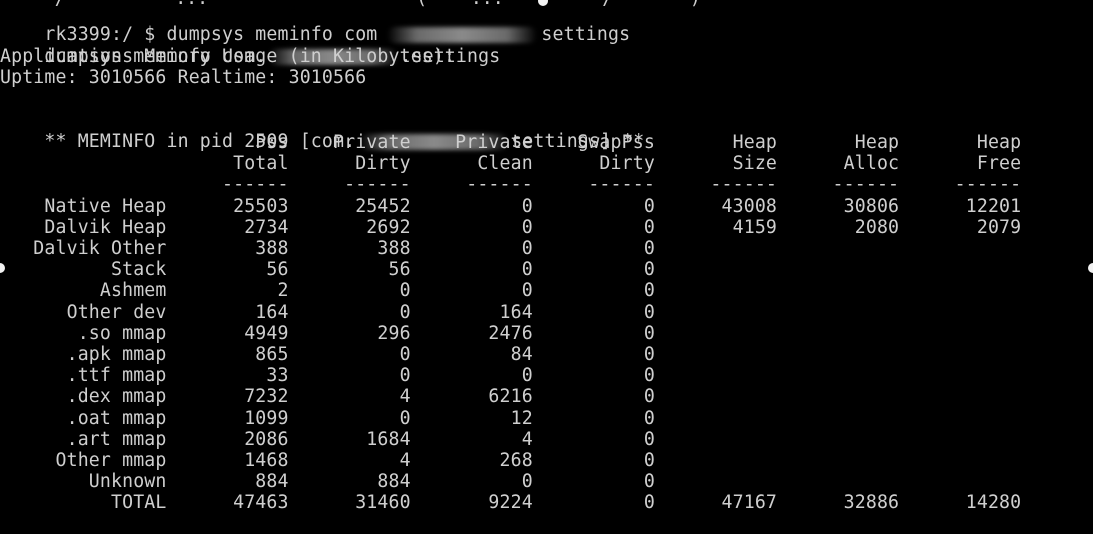 This screenshot has width=1093, height=534. Describe the element at coordinates (227, 397) in the screenshot. I see `cell-col-0: 7232` at that location.